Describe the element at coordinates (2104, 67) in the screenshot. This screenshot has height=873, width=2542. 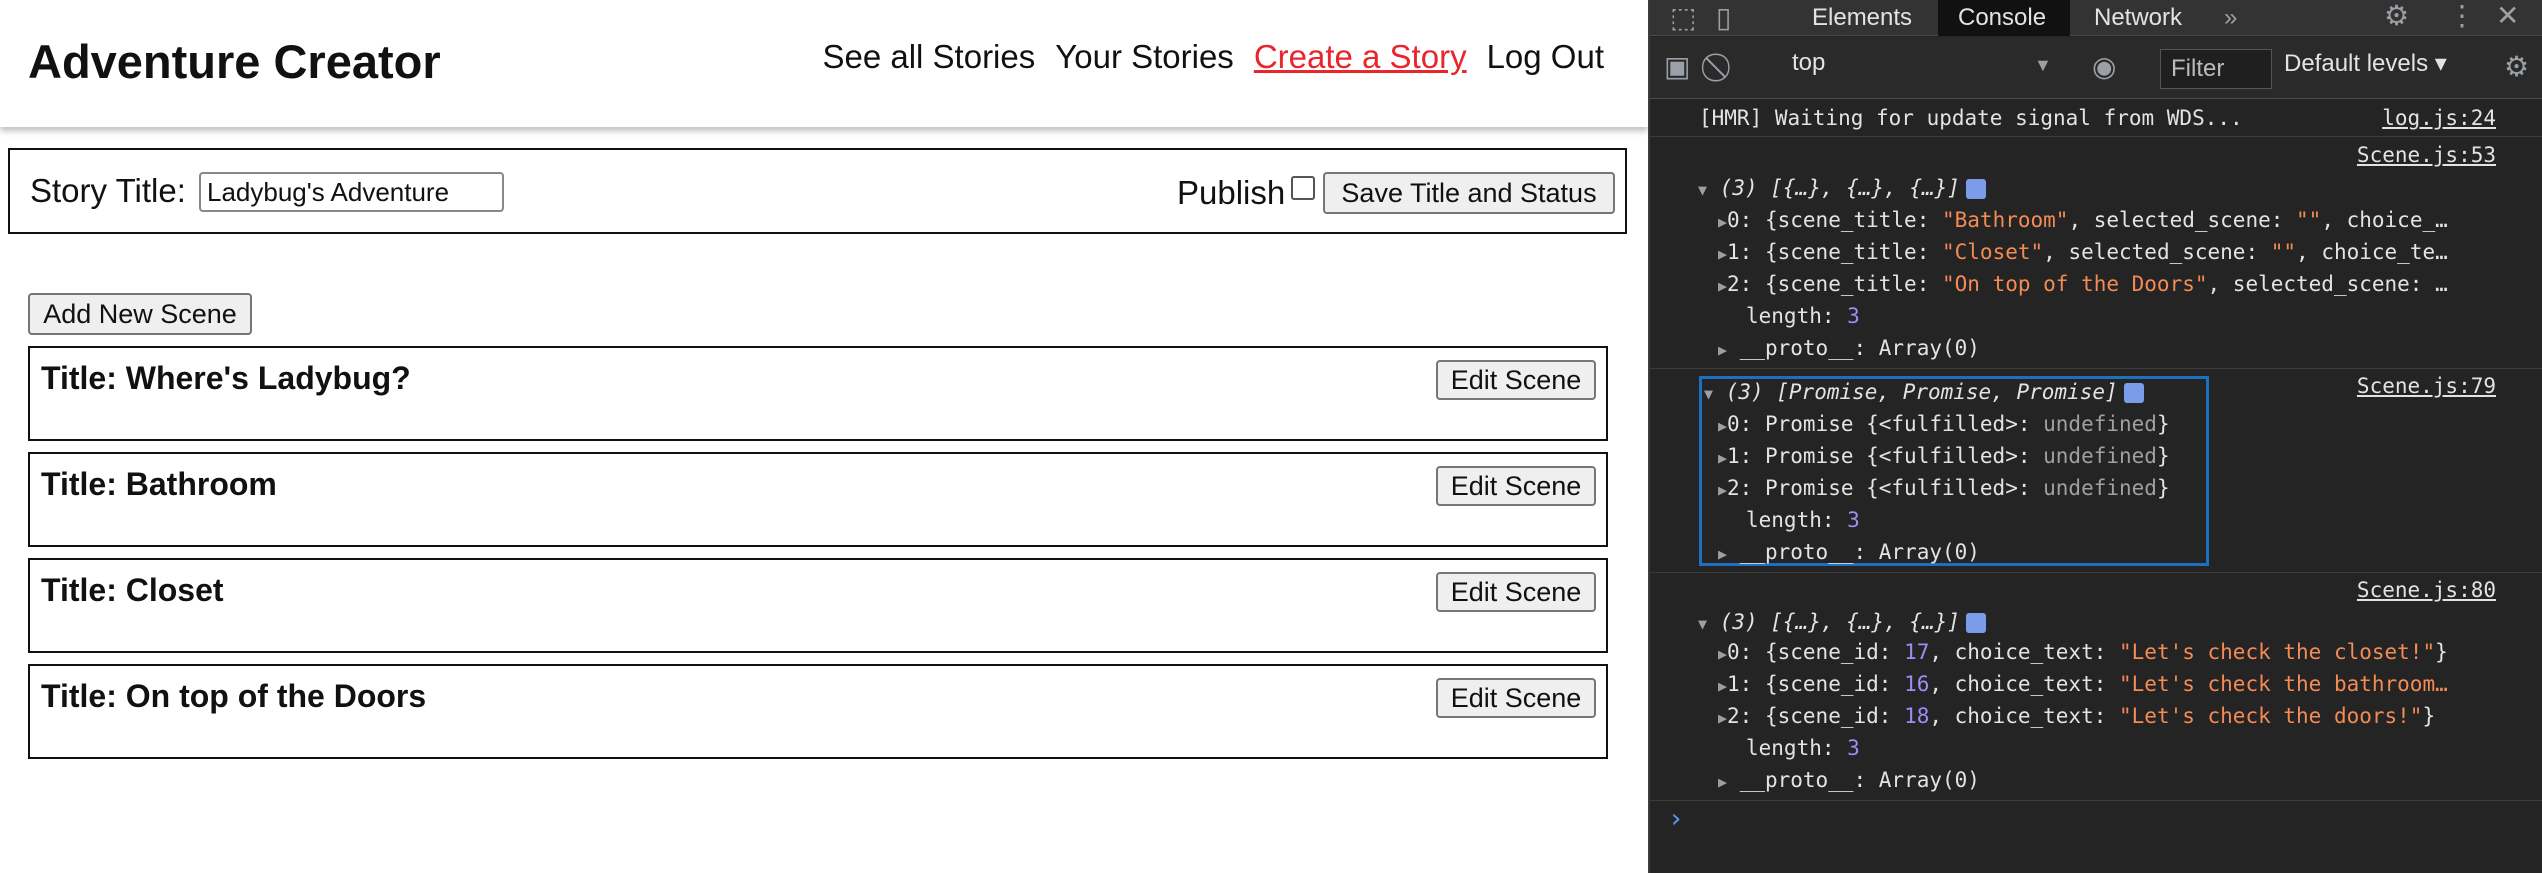
I see `eye-icon: ◉` at that location.